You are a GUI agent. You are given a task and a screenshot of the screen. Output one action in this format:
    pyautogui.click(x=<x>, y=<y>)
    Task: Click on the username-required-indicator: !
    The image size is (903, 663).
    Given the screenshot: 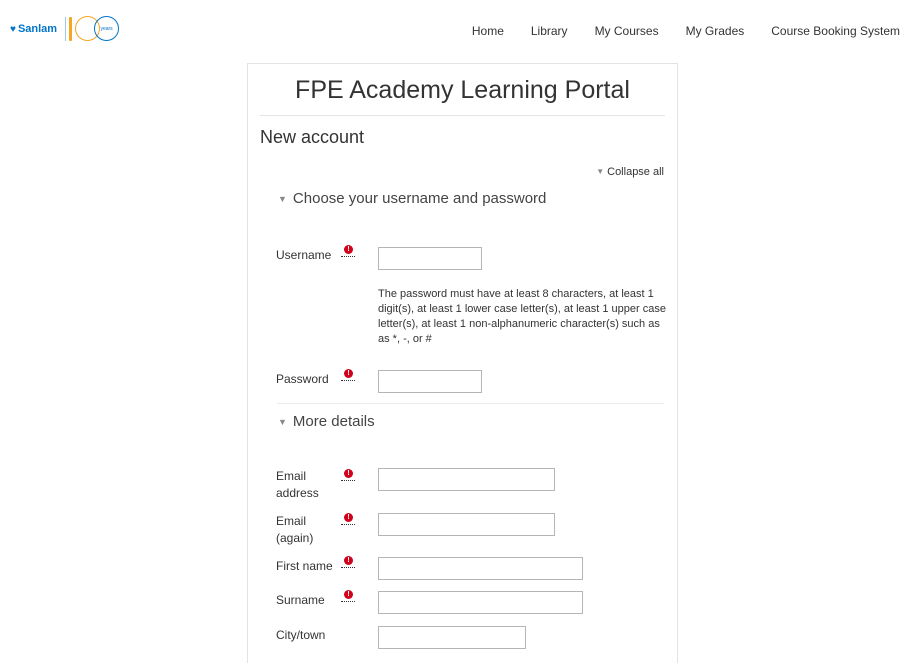 What is the action you would take?
    pyautogui.click(x=348, y=252)
    